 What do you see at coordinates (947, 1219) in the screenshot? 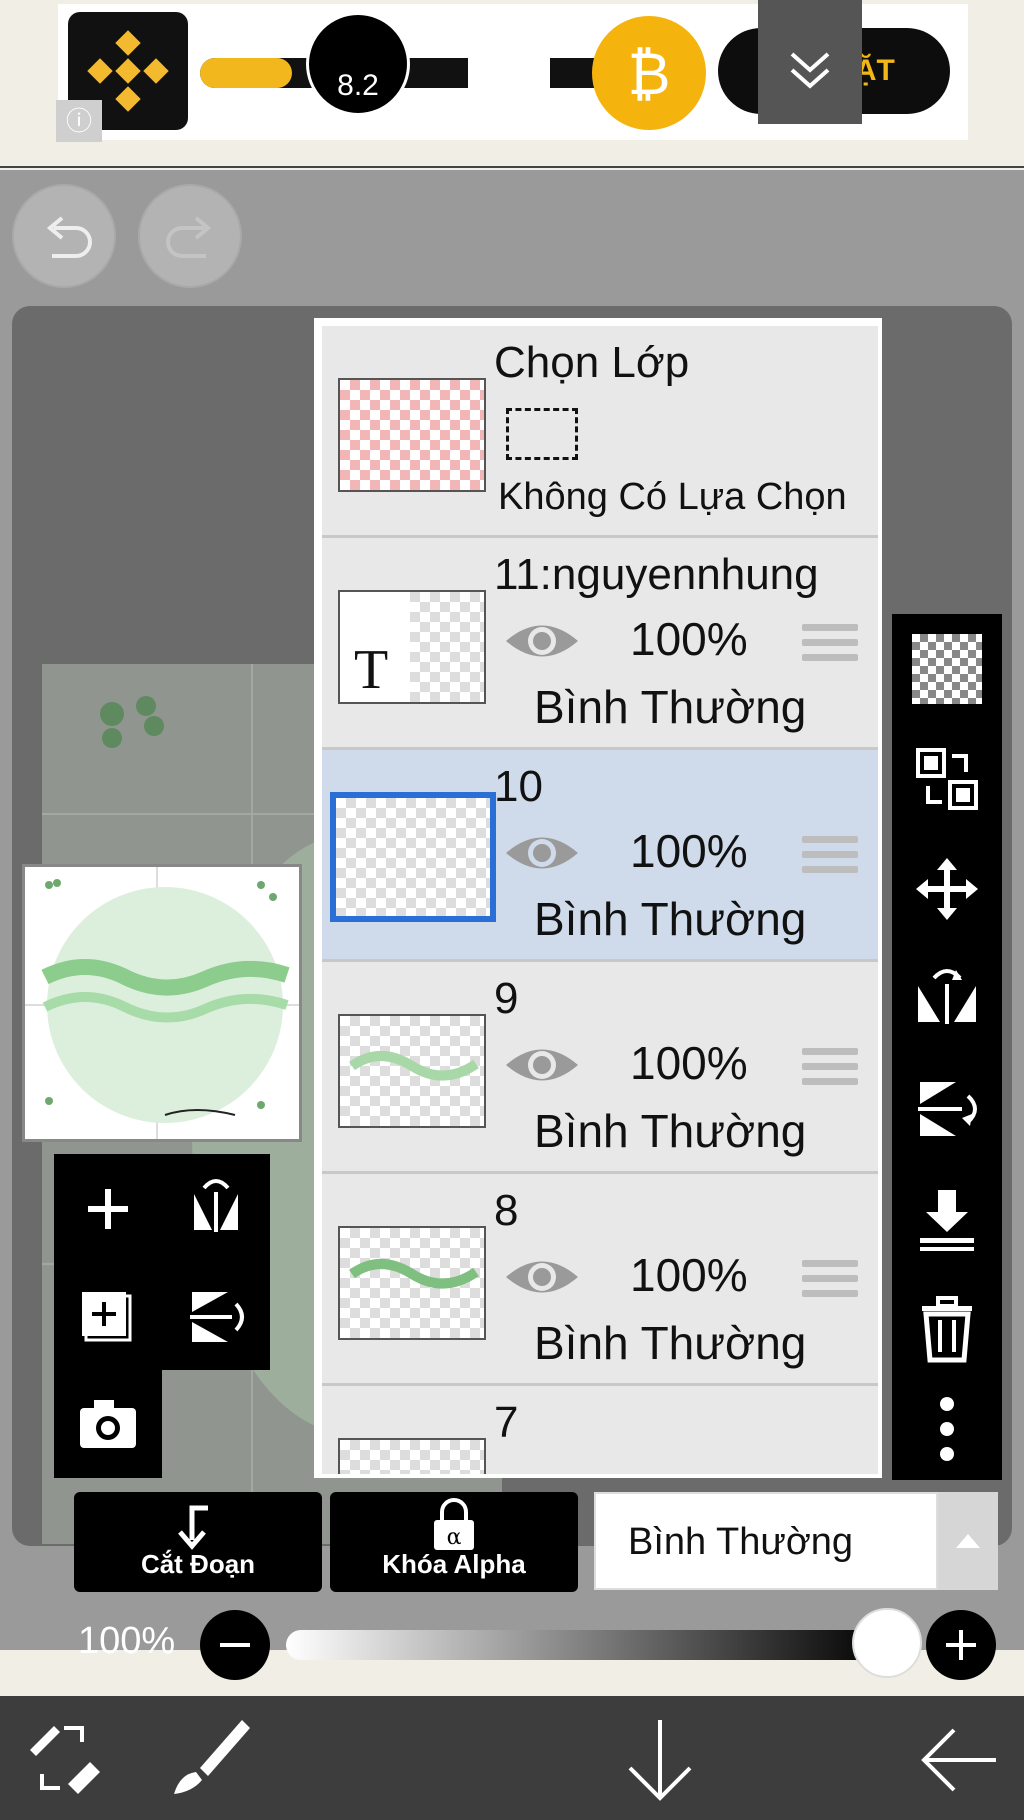
I see `merge-down-icon` at bounding box center [947, 1219].